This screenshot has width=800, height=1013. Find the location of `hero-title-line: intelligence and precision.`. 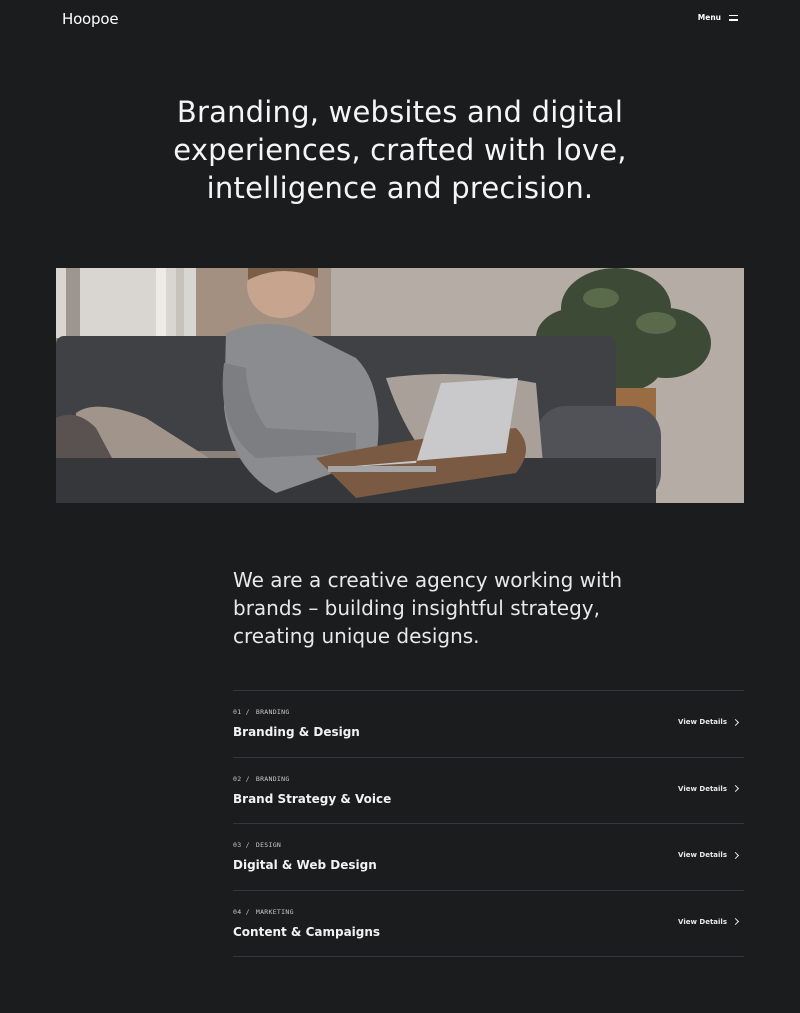

hero-title-line: intelligence and precision. is located at coordinates (400, 188).